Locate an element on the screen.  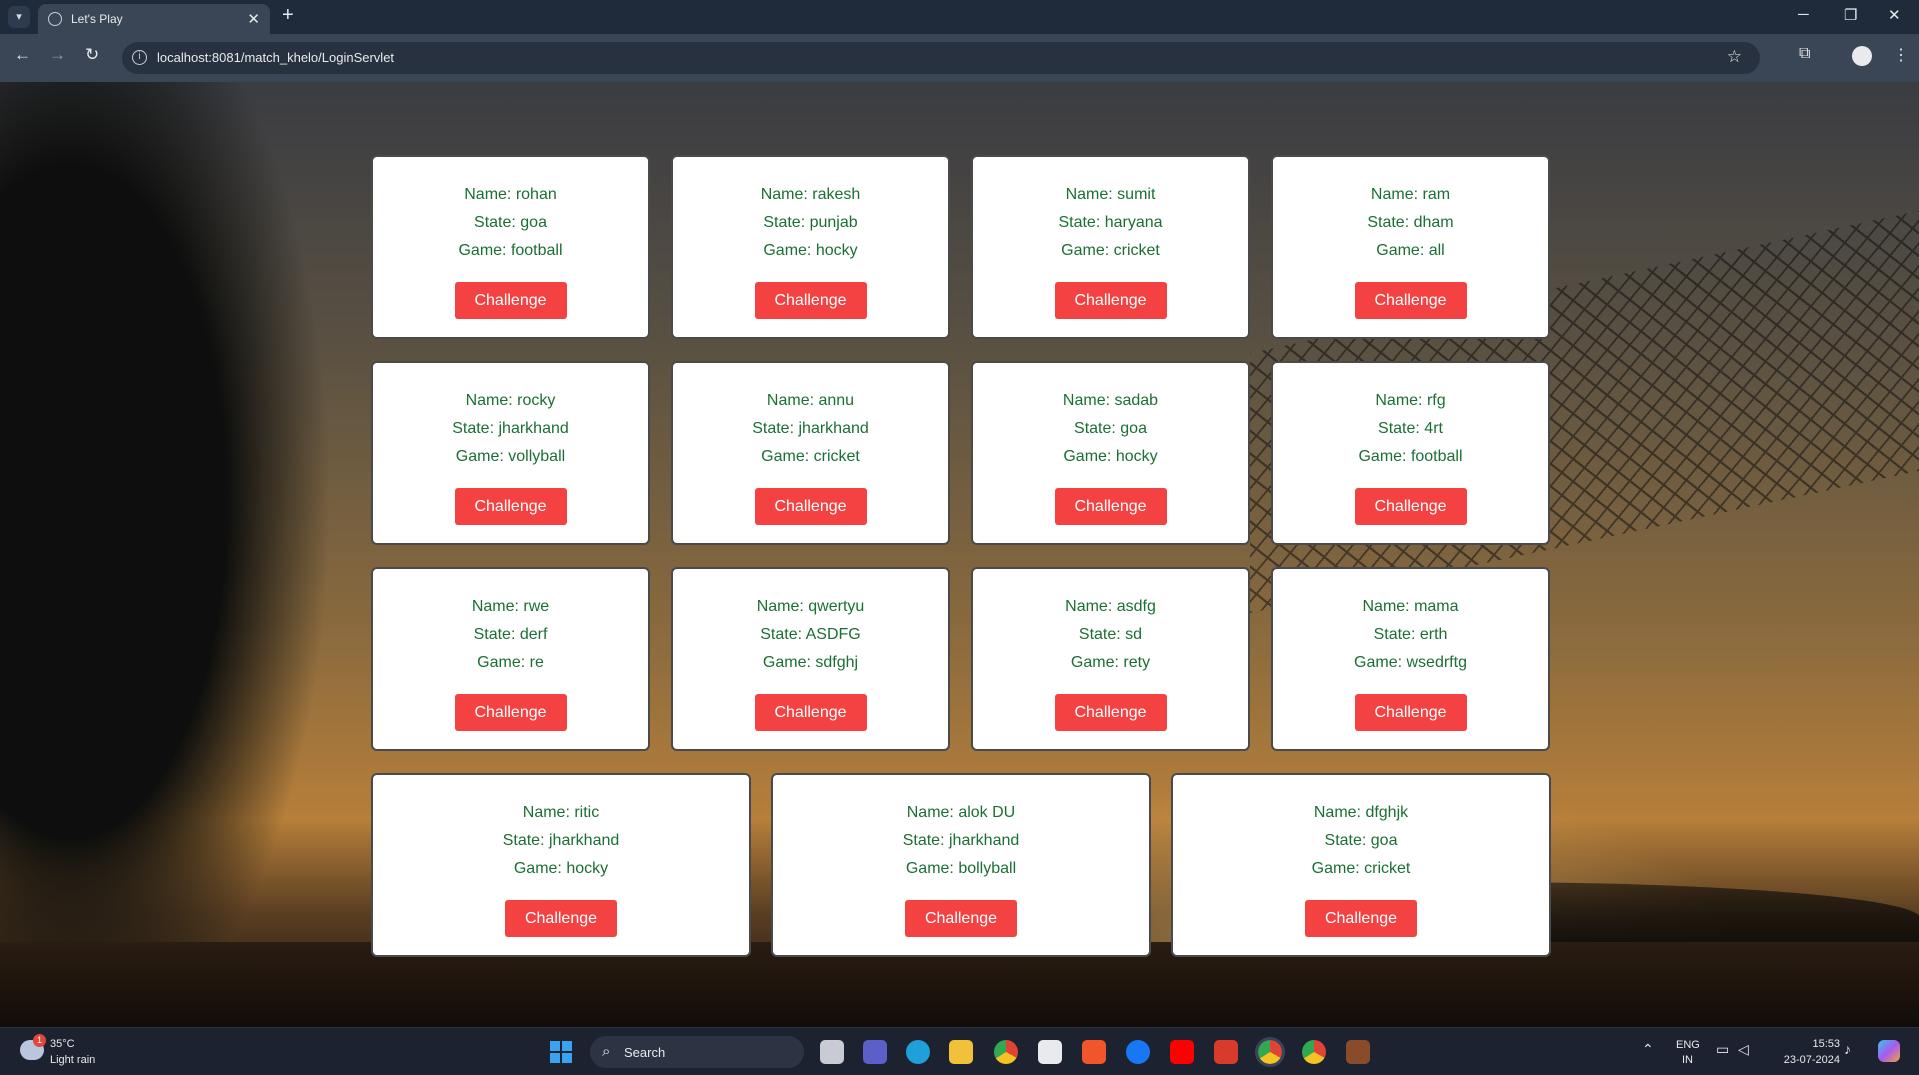
clock-time: 15:53 is located at coordinates (1810, 1044).